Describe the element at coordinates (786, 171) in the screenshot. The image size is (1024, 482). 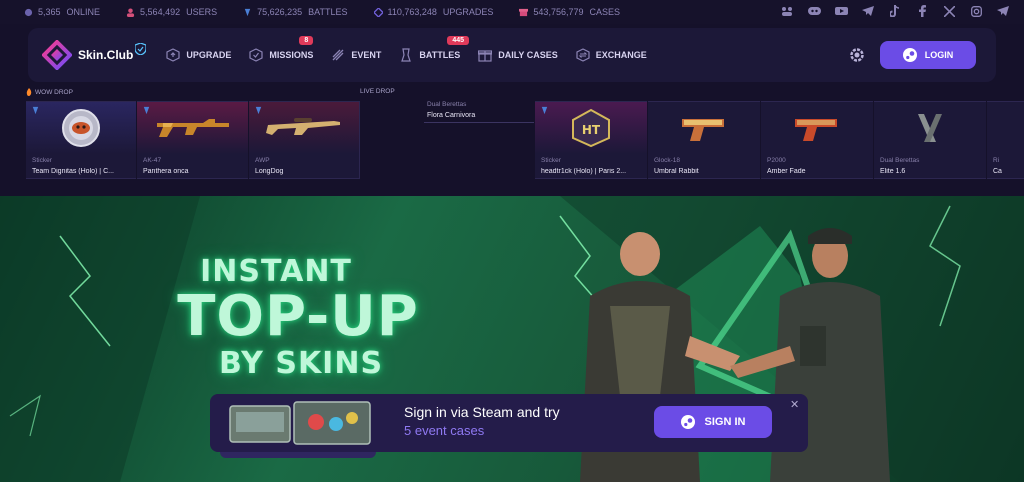
I see `drop-card-name: Amber Fade` at that location.